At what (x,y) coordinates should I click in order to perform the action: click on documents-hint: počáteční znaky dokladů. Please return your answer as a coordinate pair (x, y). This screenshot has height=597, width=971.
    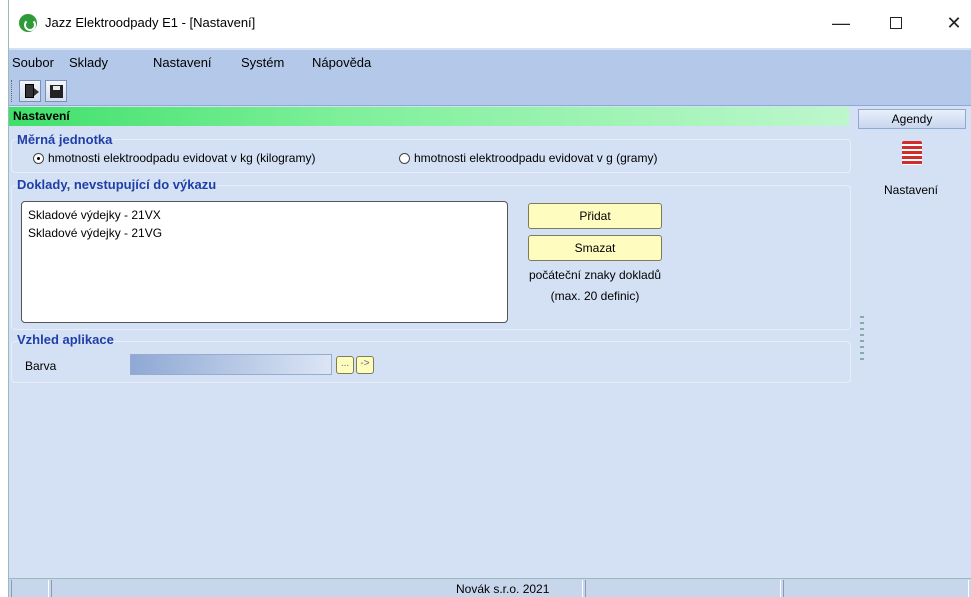
    Looking at the image, I should click on (595, 275).